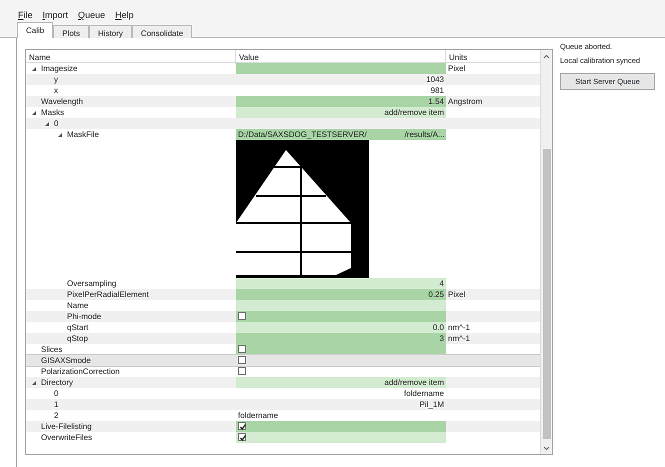  I want to click on tree-item-label: 1, so click(56, 404).